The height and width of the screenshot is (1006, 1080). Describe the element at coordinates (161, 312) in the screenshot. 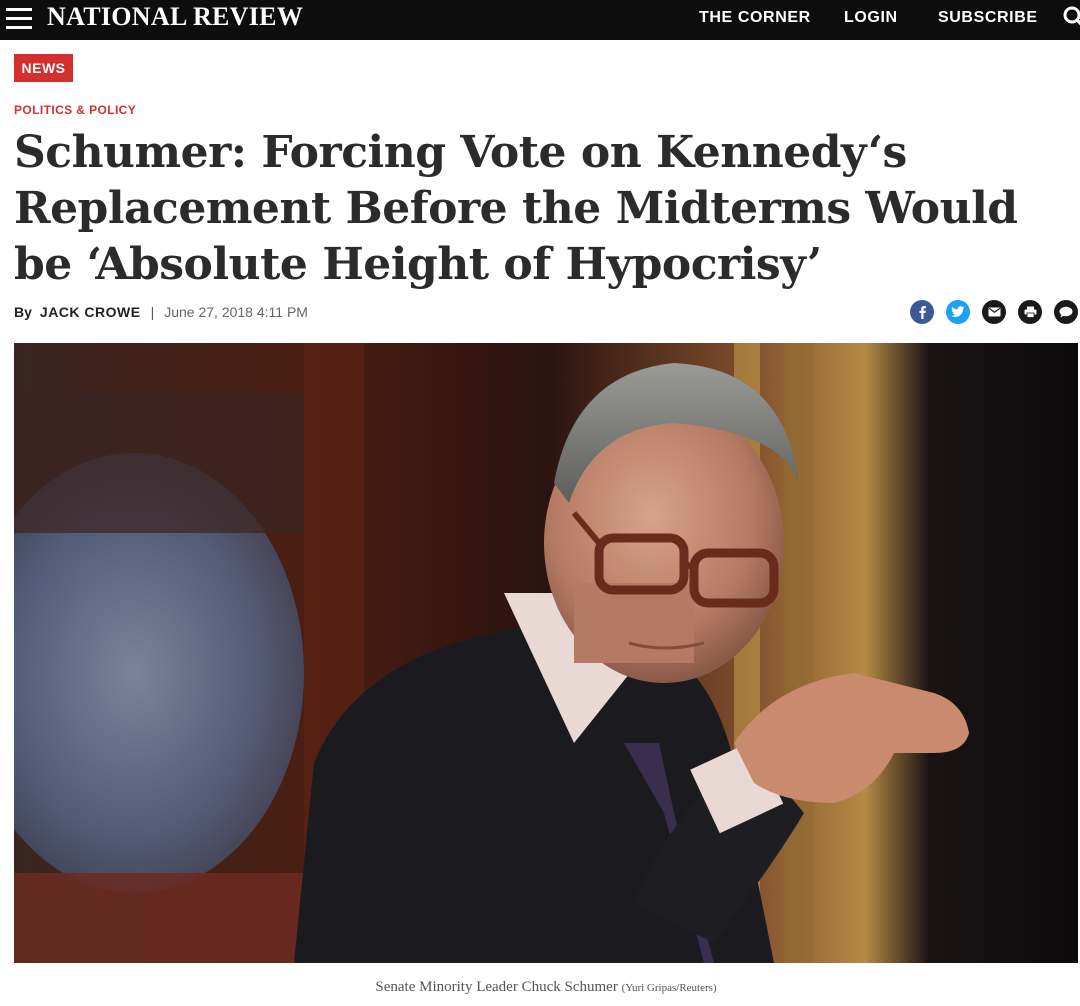

I see `byline: By JACK CROWE | June 27, 2018 4:11 PM` at that location.